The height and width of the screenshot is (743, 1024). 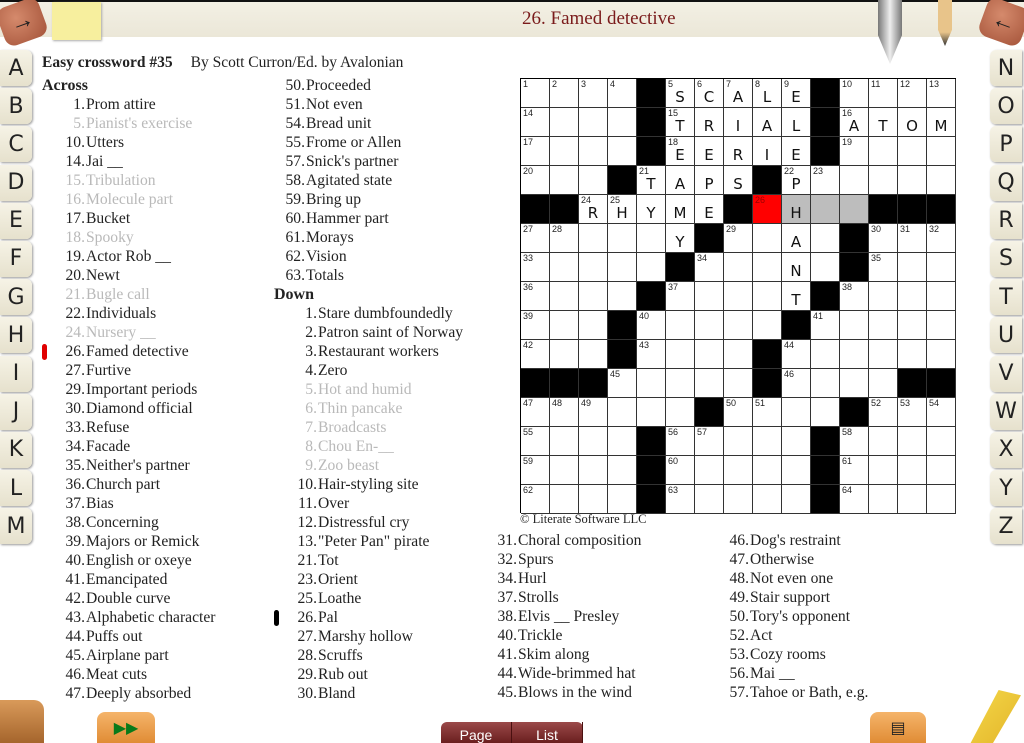 I want to click on sticky-note-icon, so click(x=76, y=21).